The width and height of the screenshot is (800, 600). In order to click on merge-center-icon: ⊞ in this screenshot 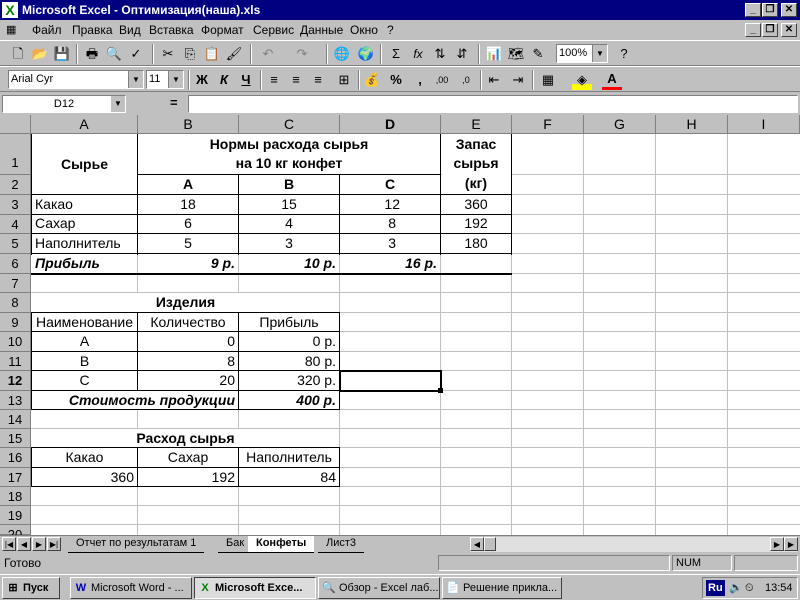, I will do `click(344, 80)`.